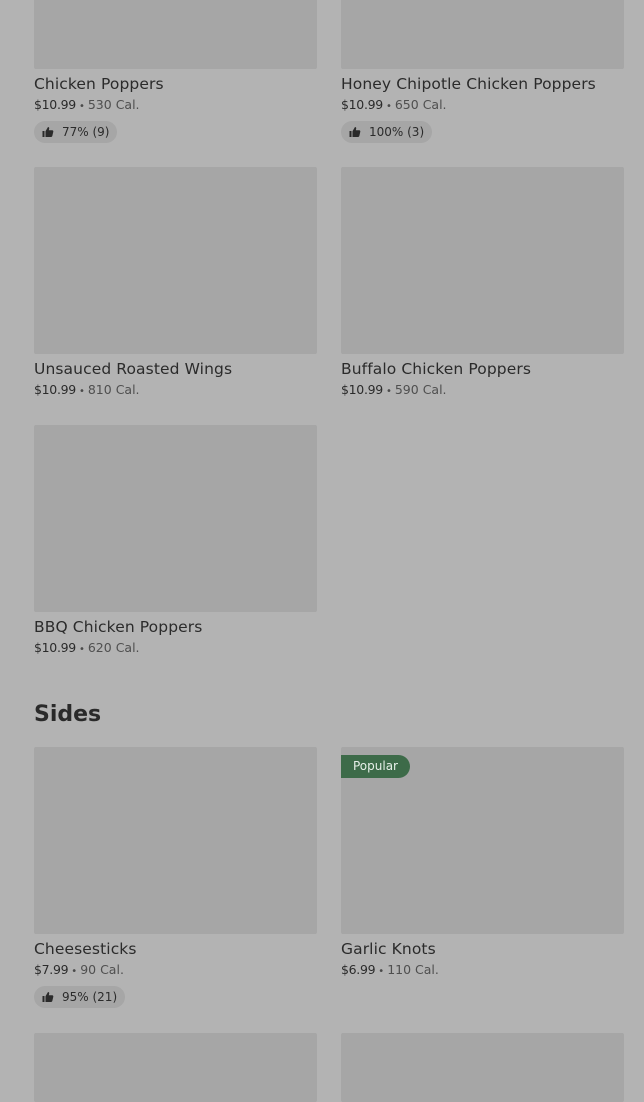  I want to click on item-name: Cheesesticks, so click(85, 949).